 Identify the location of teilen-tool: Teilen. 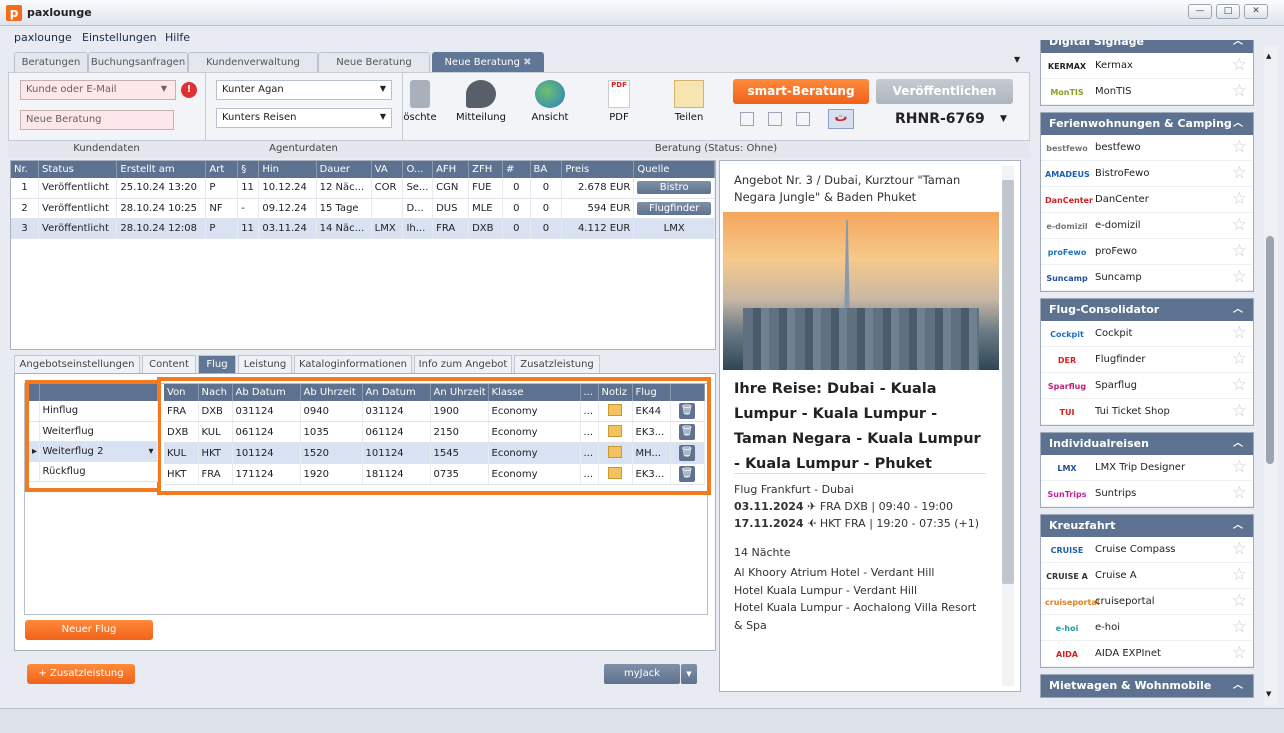
(689, 101).